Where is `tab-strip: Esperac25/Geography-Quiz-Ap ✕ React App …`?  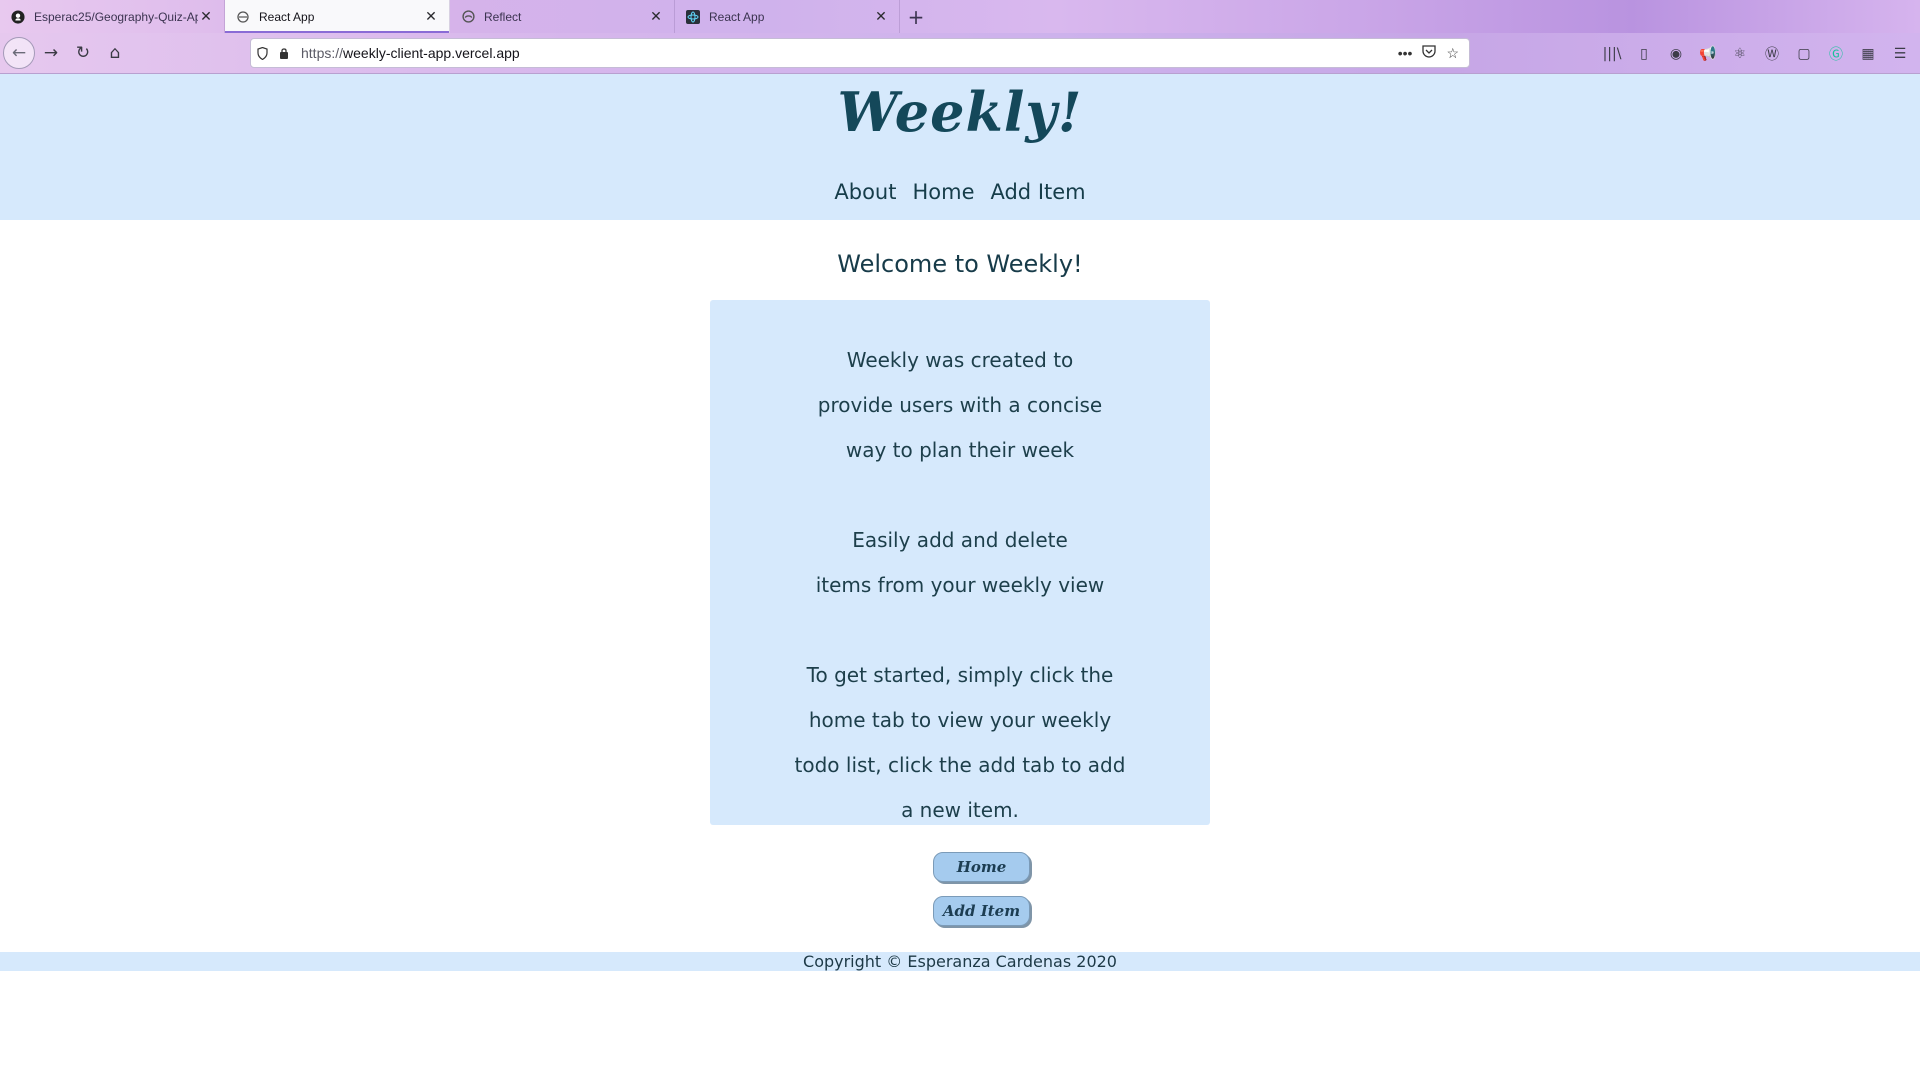
tab-strip: Esperac25/Geography-Quiz-Ap ✕ React App … is located at coordinates (960, 16).